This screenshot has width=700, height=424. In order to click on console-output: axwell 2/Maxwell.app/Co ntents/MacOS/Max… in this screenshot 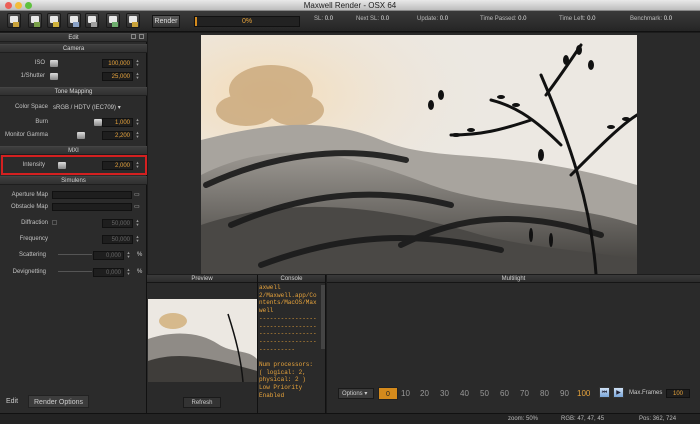, I will do `click(289, 348)`.